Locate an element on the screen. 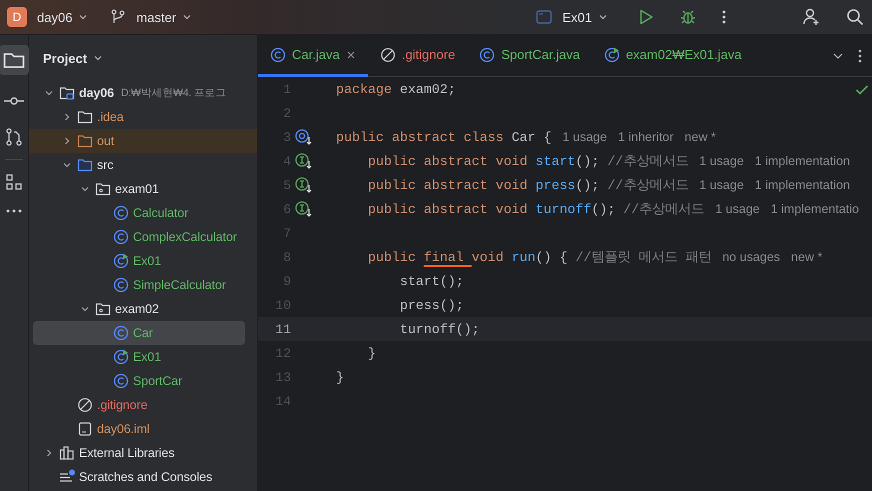  inlay-hint: 1 implementation is located at coordinates (802, 185).